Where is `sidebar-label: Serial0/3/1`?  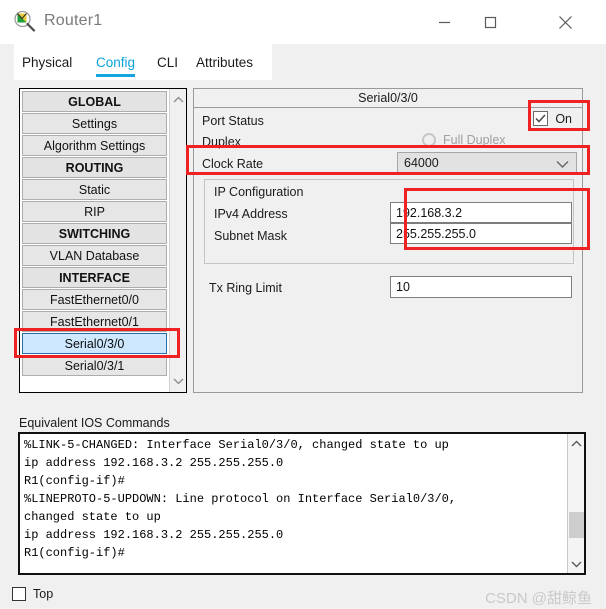
sidebar-label: Serial0/3/1 is located at coordinates (94, 365).